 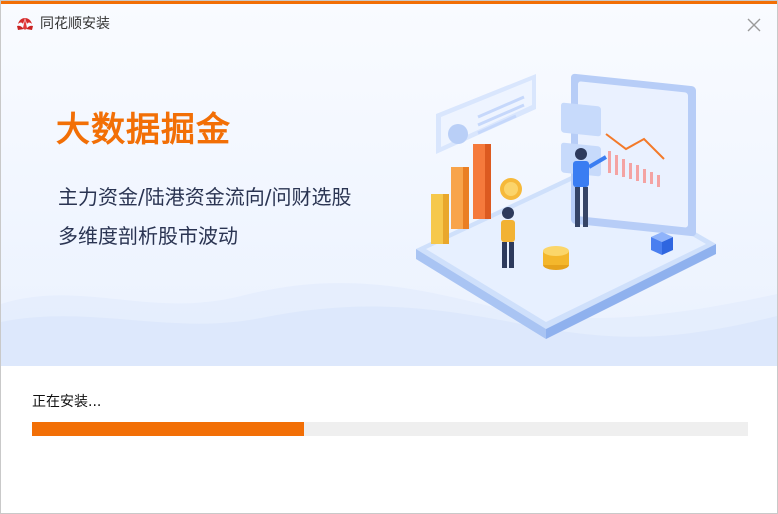 I want to click on install-progress-fill, so click(x=168, y=429).